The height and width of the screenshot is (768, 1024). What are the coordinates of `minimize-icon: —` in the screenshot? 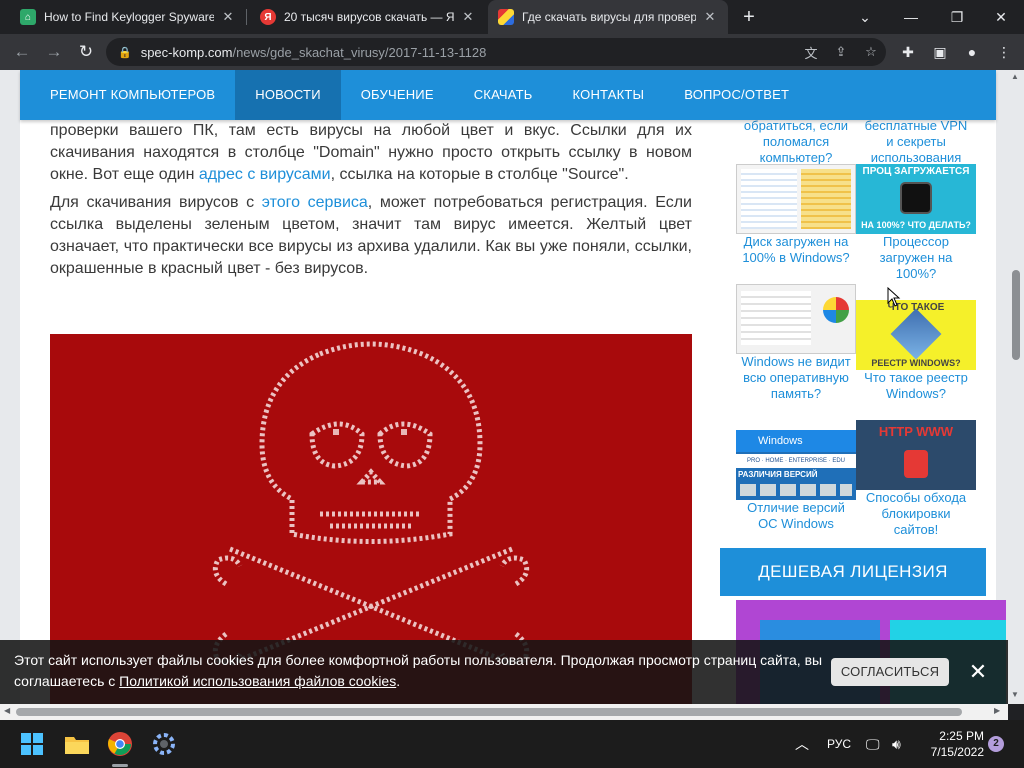 It's located at (911, 17).